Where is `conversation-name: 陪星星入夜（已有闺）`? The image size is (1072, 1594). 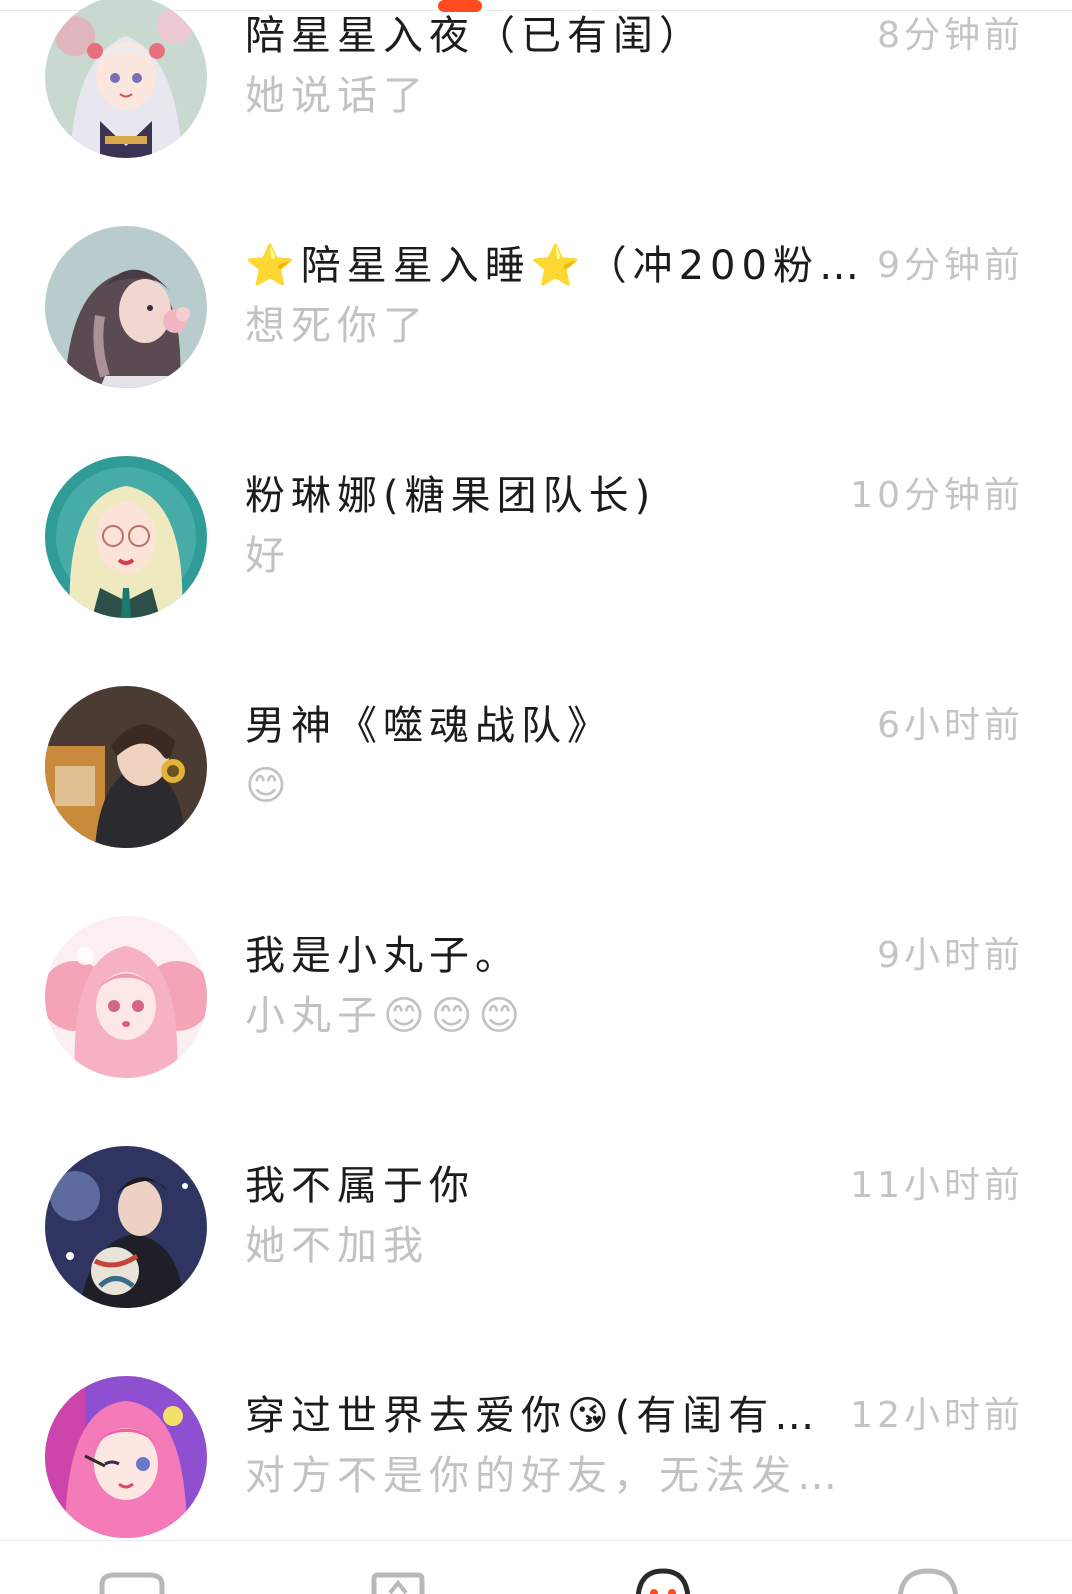 conversation-name: 陪星星入夜（已有闺） is located at coordinates (475, 36).